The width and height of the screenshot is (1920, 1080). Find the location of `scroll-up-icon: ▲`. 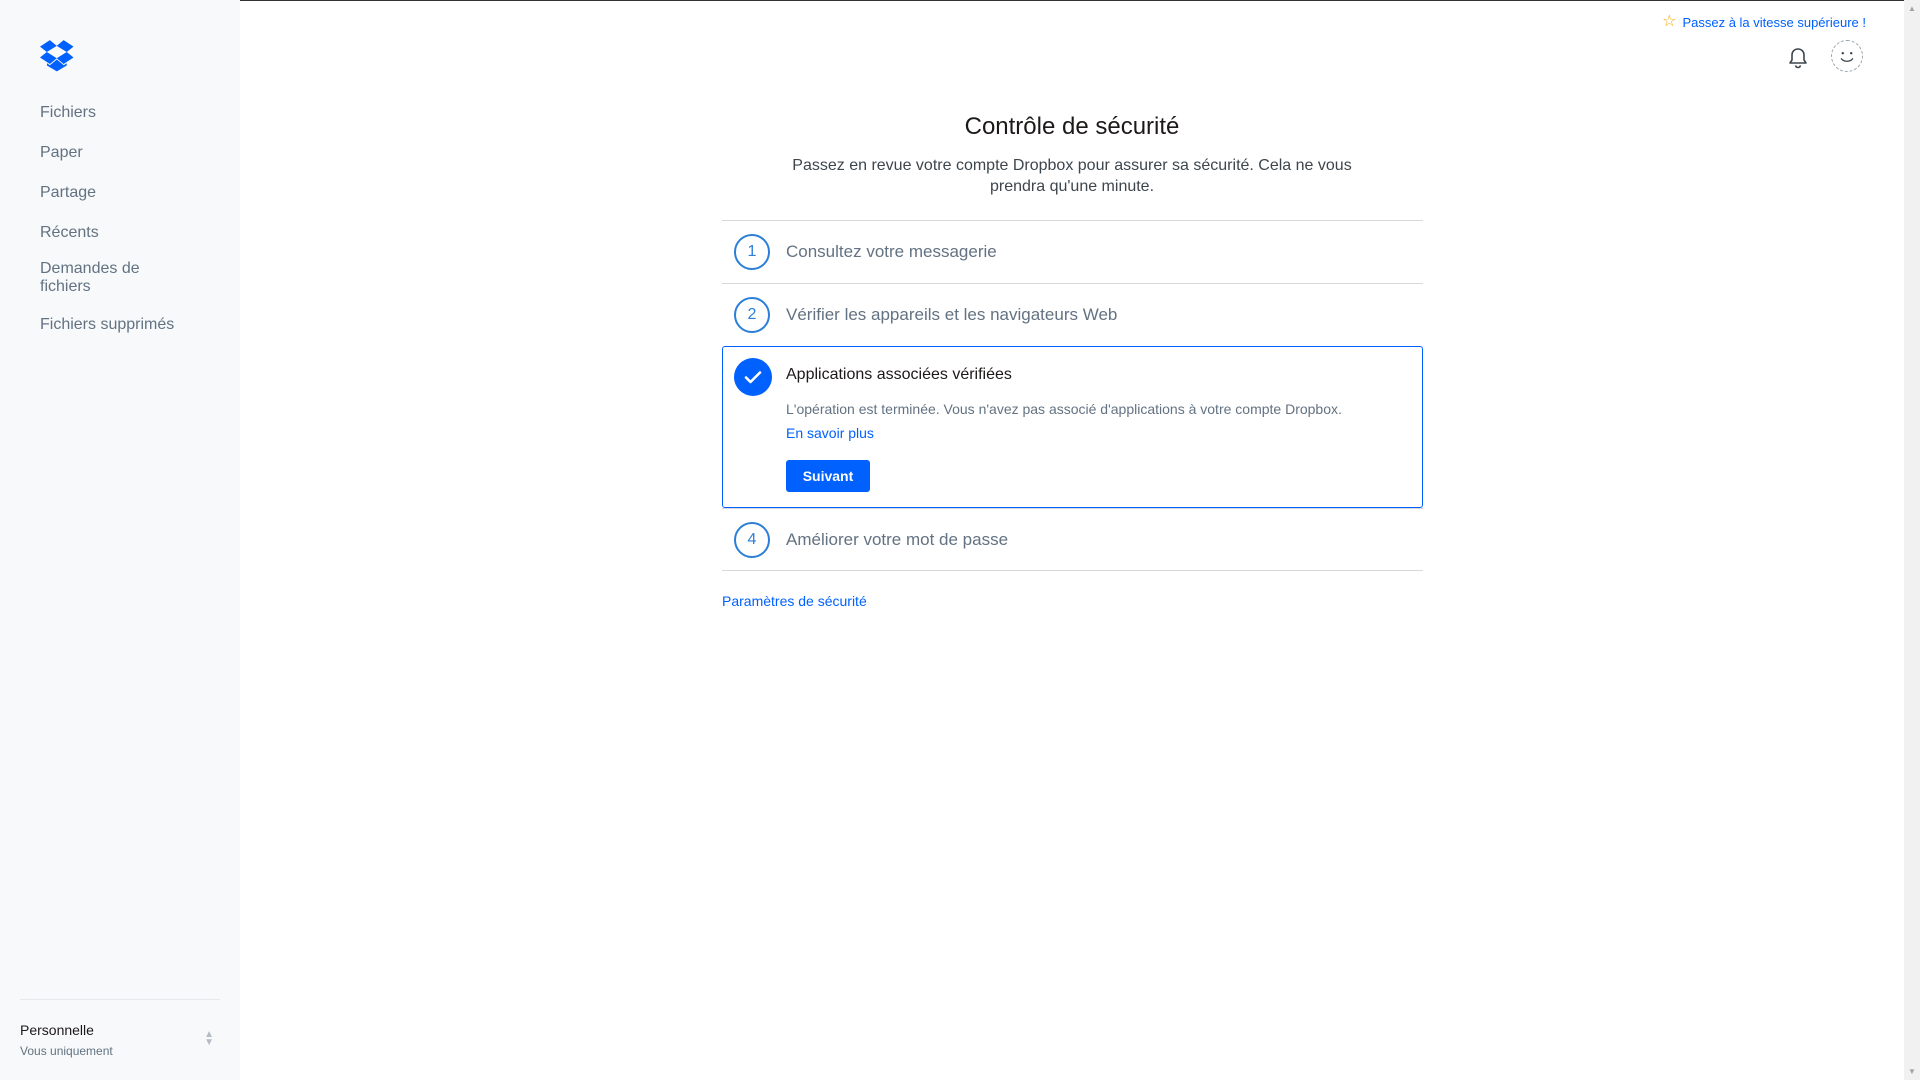

scroll-up-icon: ▲ is located at coordinates (1912, 8).